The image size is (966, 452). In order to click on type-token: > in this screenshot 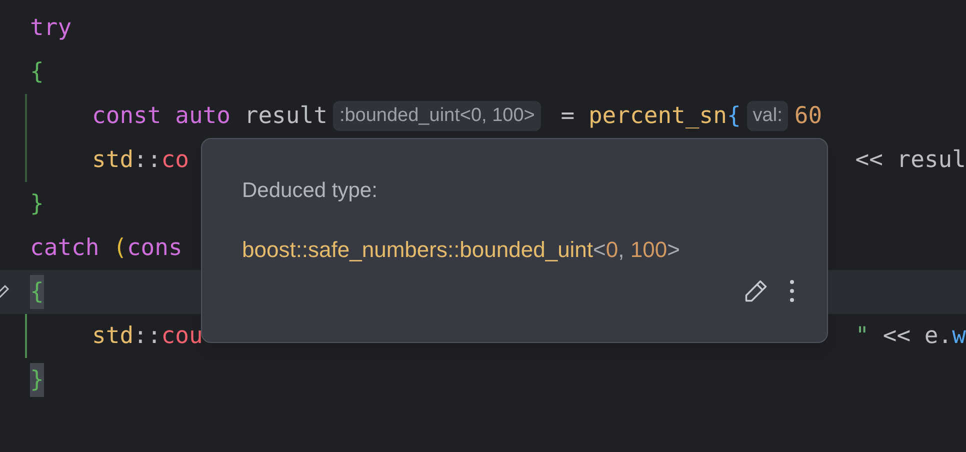, I will do `click(673, 250)`.